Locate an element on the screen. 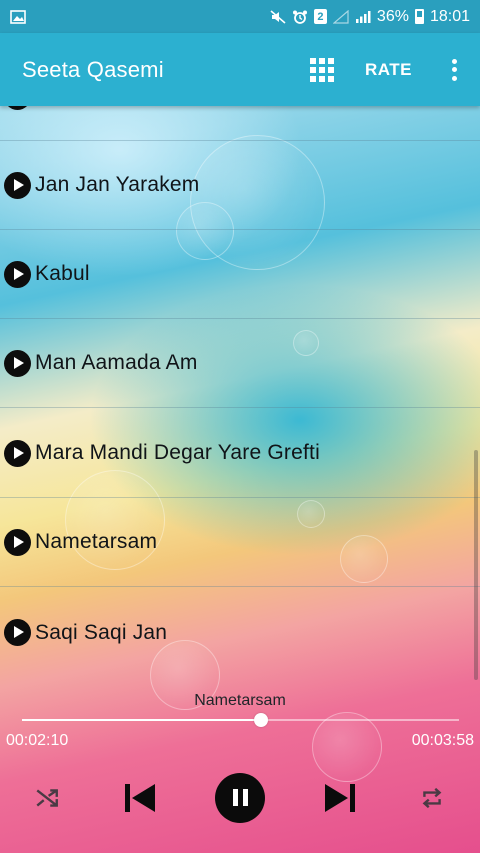  next-icon is located at coordinates (340, 797).